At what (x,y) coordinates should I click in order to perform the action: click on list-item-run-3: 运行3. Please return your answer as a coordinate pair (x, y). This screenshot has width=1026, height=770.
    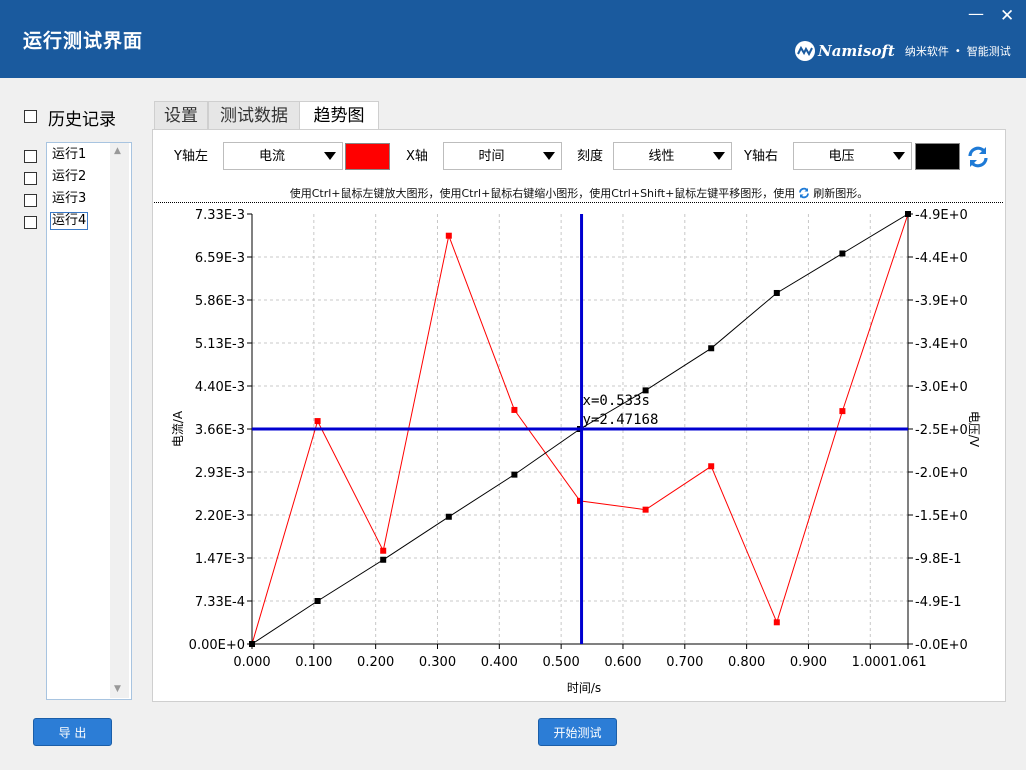
    Looking at the image, I should click on (69, 199).